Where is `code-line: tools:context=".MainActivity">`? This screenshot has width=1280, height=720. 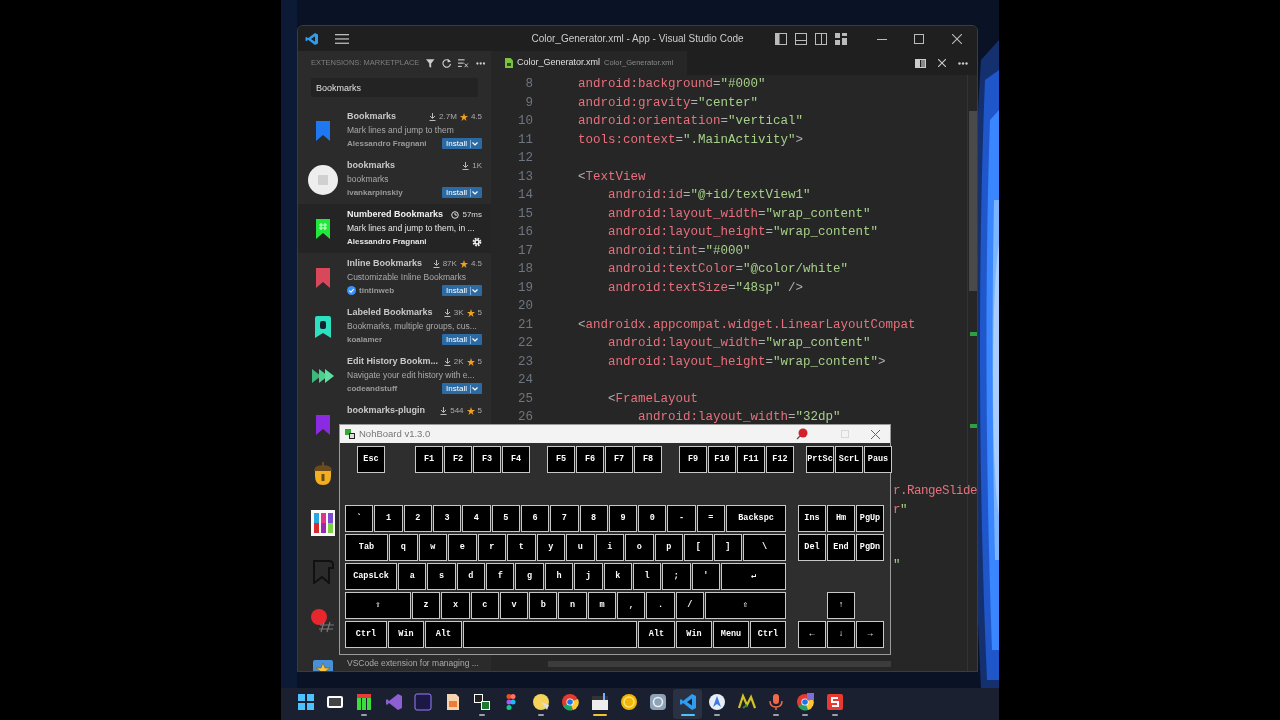 code-line: tools:context=".MainActivity"> is located at coordinates (690, 140).